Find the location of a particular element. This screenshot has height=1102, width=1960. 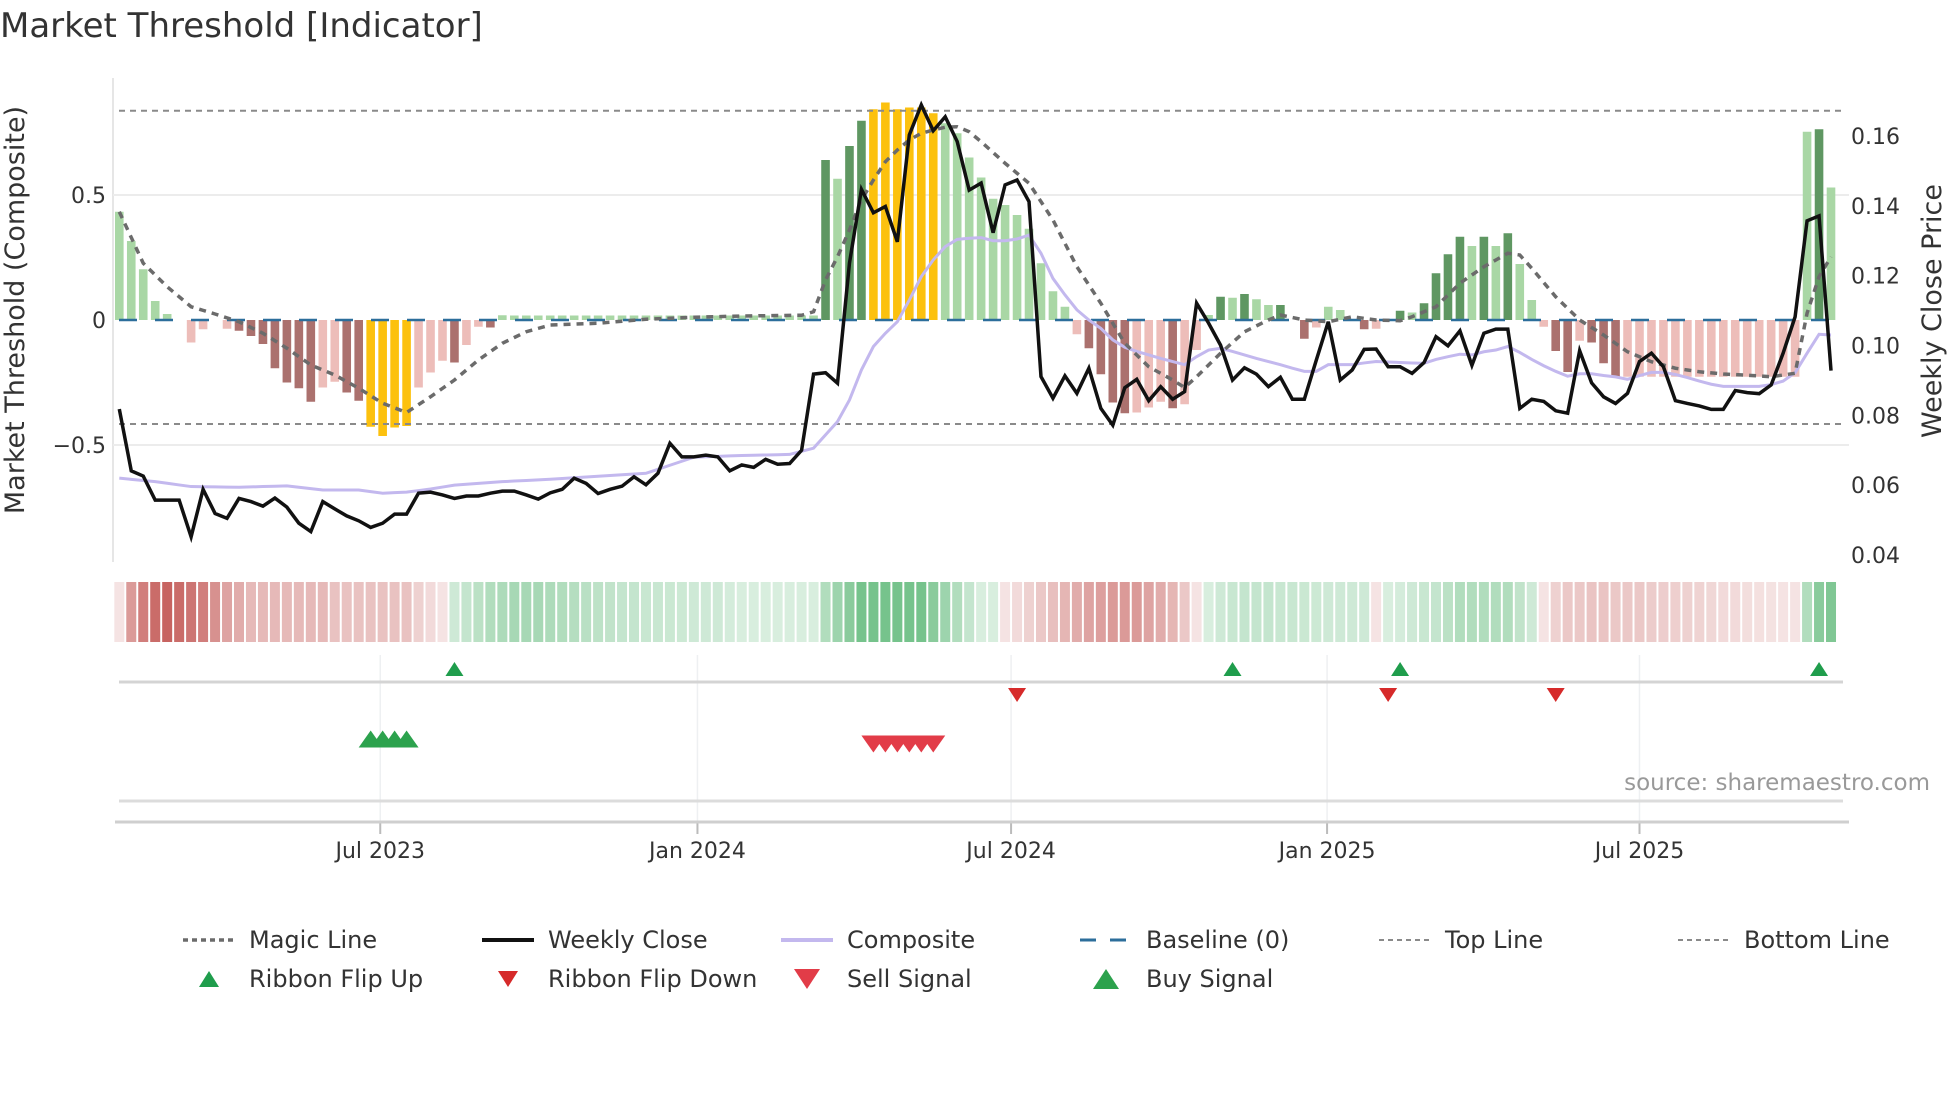

left-tick-label: 0 is located at coordinates (99, 321).